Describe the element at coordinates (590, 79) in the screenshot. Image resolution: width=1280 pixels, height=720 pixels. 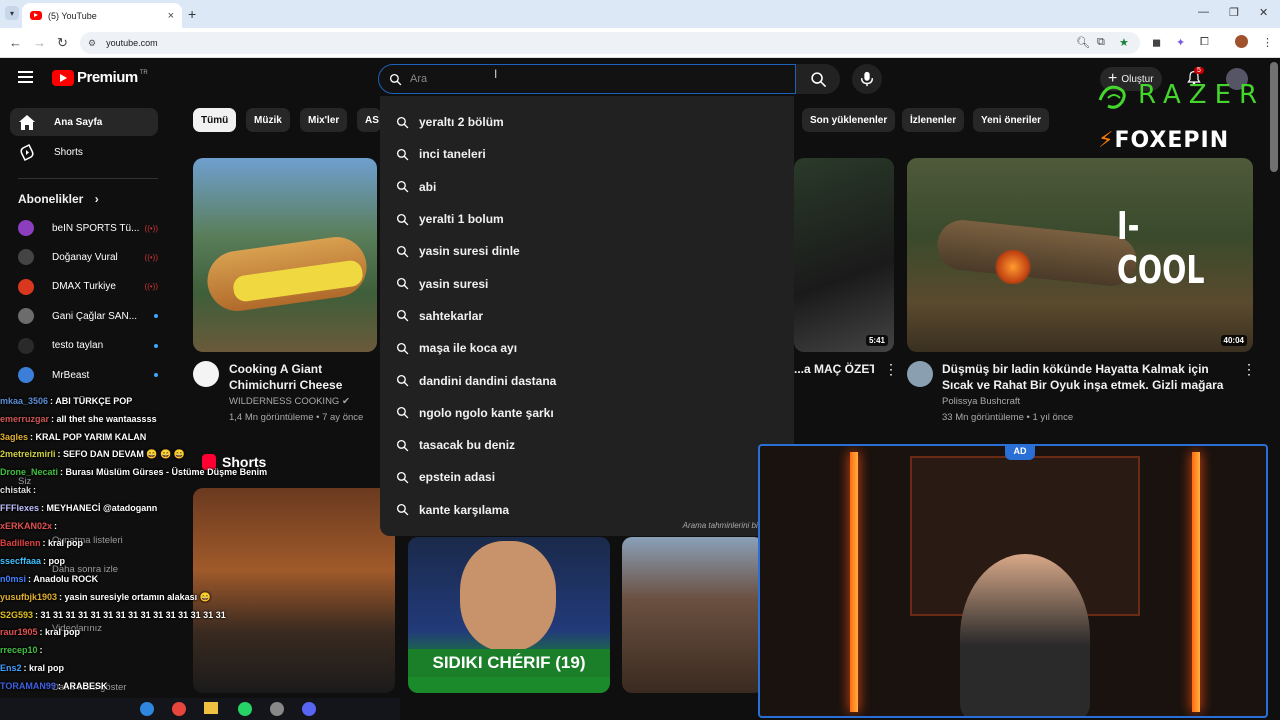
I see `search-input` at that location.